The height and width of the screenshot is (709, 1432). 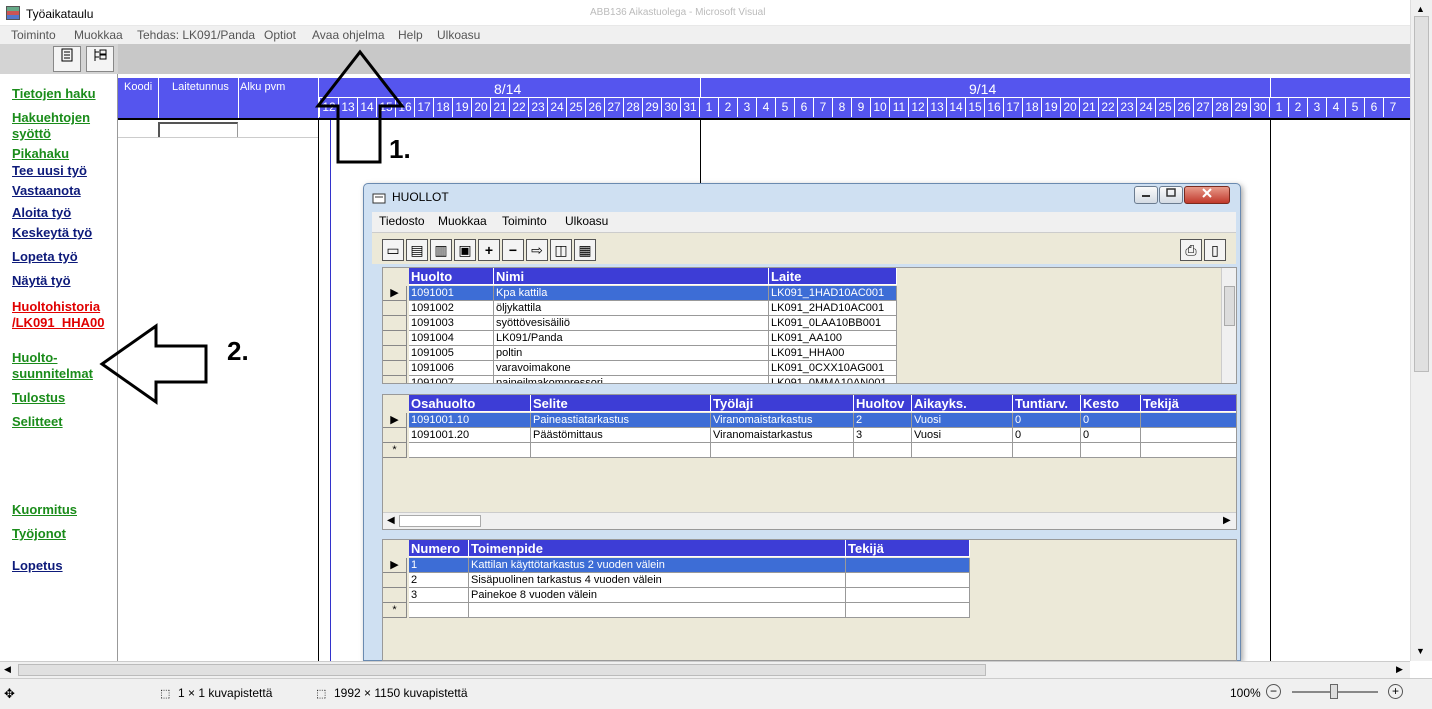 I want to click on grid-scrollbar, so click(x=1228, y=325).